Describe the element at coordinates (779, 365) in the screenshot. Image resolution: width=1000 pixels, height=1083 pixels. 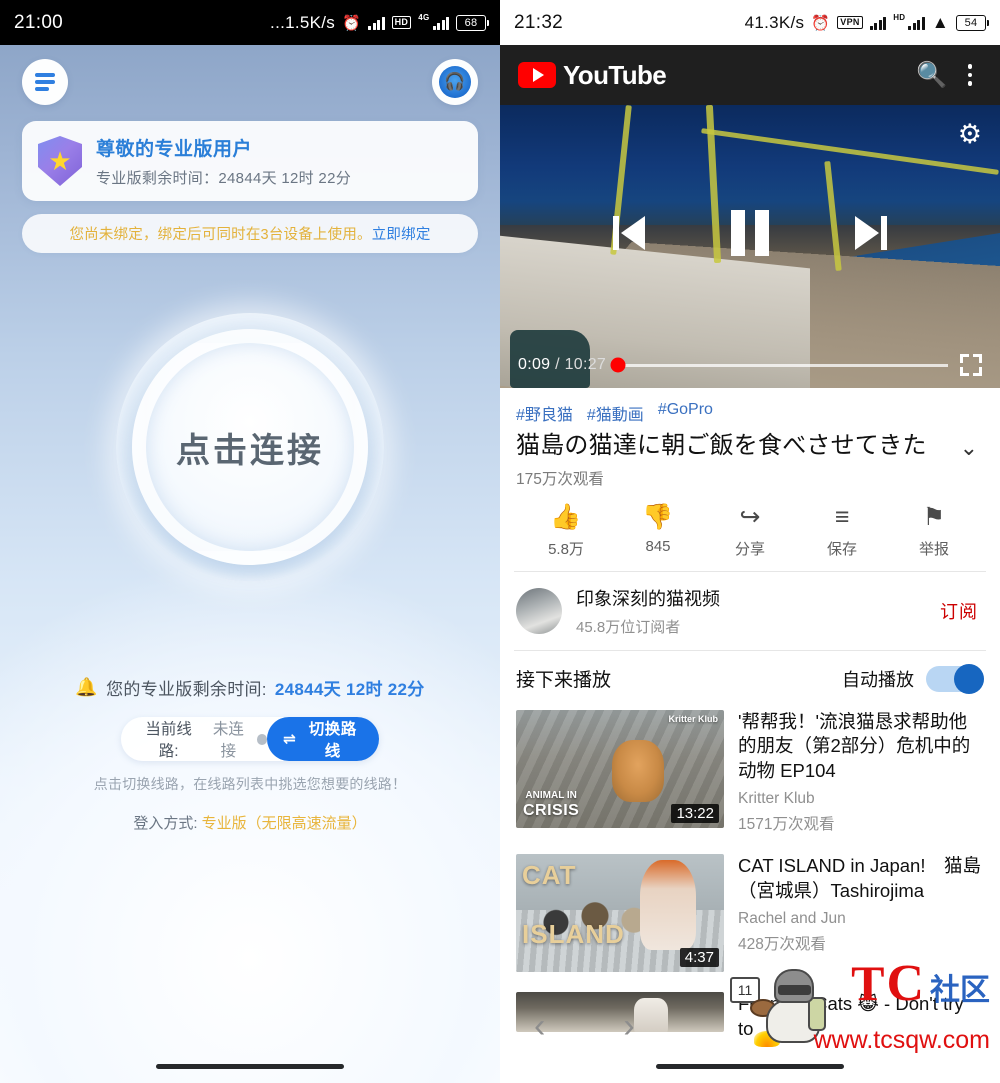
I see `progress-scrubber` at that location.